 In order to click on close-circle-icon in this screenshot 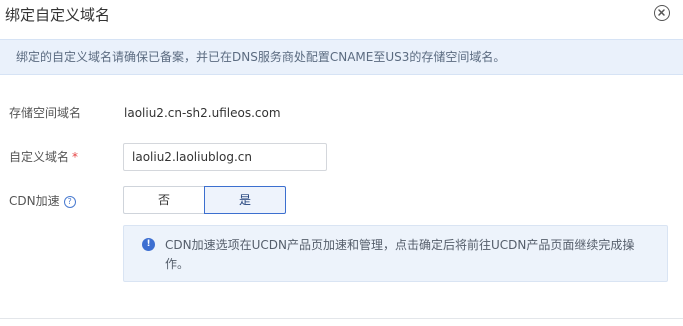, I will do `click(661, 12)`.